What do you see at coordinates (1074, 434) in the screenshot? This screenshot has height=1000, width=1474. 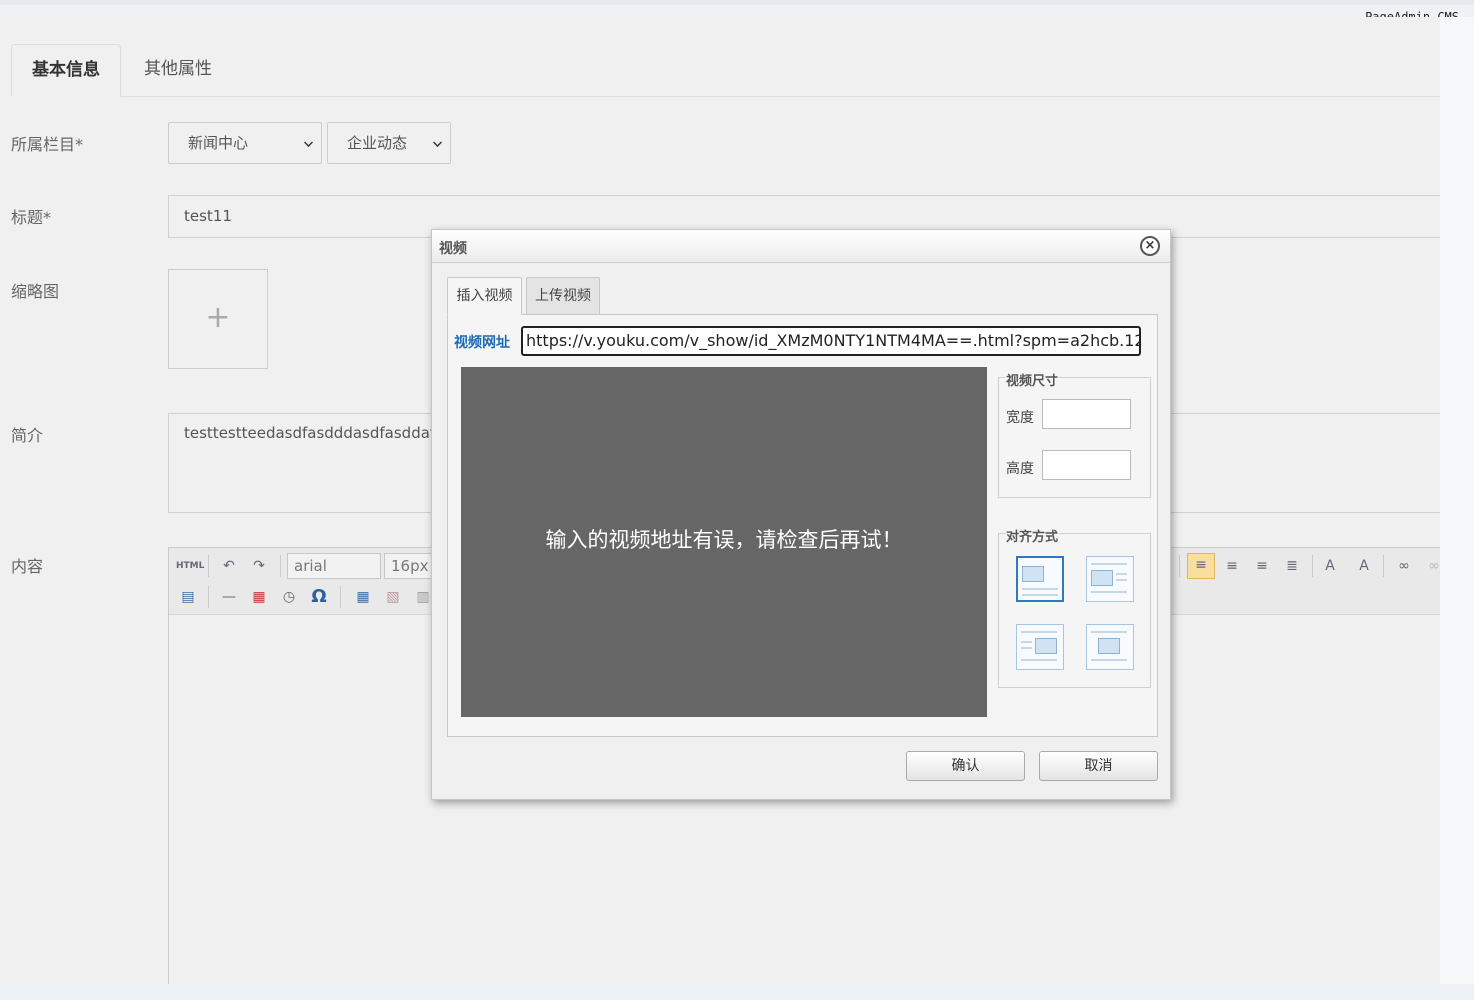 I see `video-size-group: 视频尺寸 宽度 高度` at bounding box center [1074, 434].